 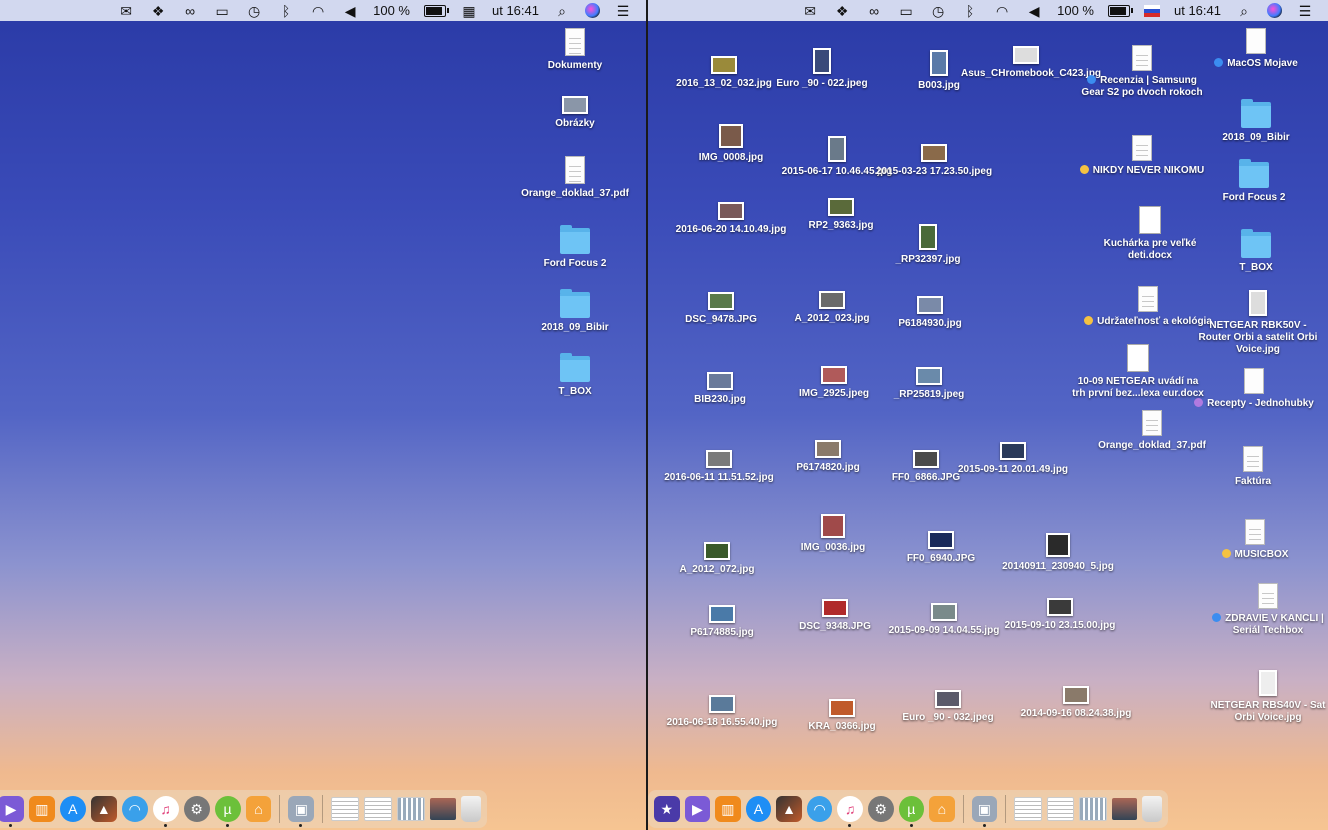 I want to click on desktop-item: Orange_doklad_37.pdf, so click(x=575, y=178).